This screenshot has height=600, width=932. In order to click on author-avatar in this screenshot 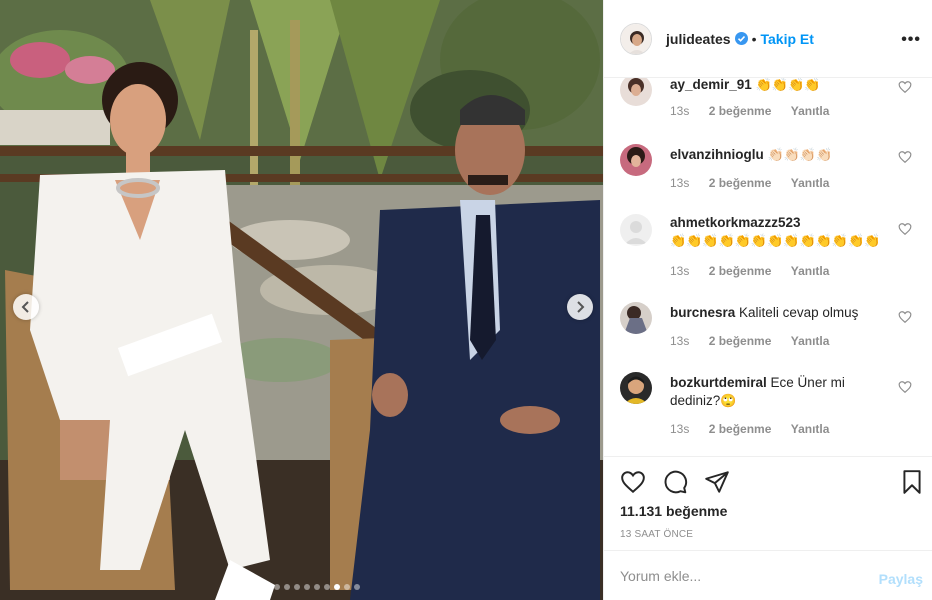, I will do `click(636, 38)`.